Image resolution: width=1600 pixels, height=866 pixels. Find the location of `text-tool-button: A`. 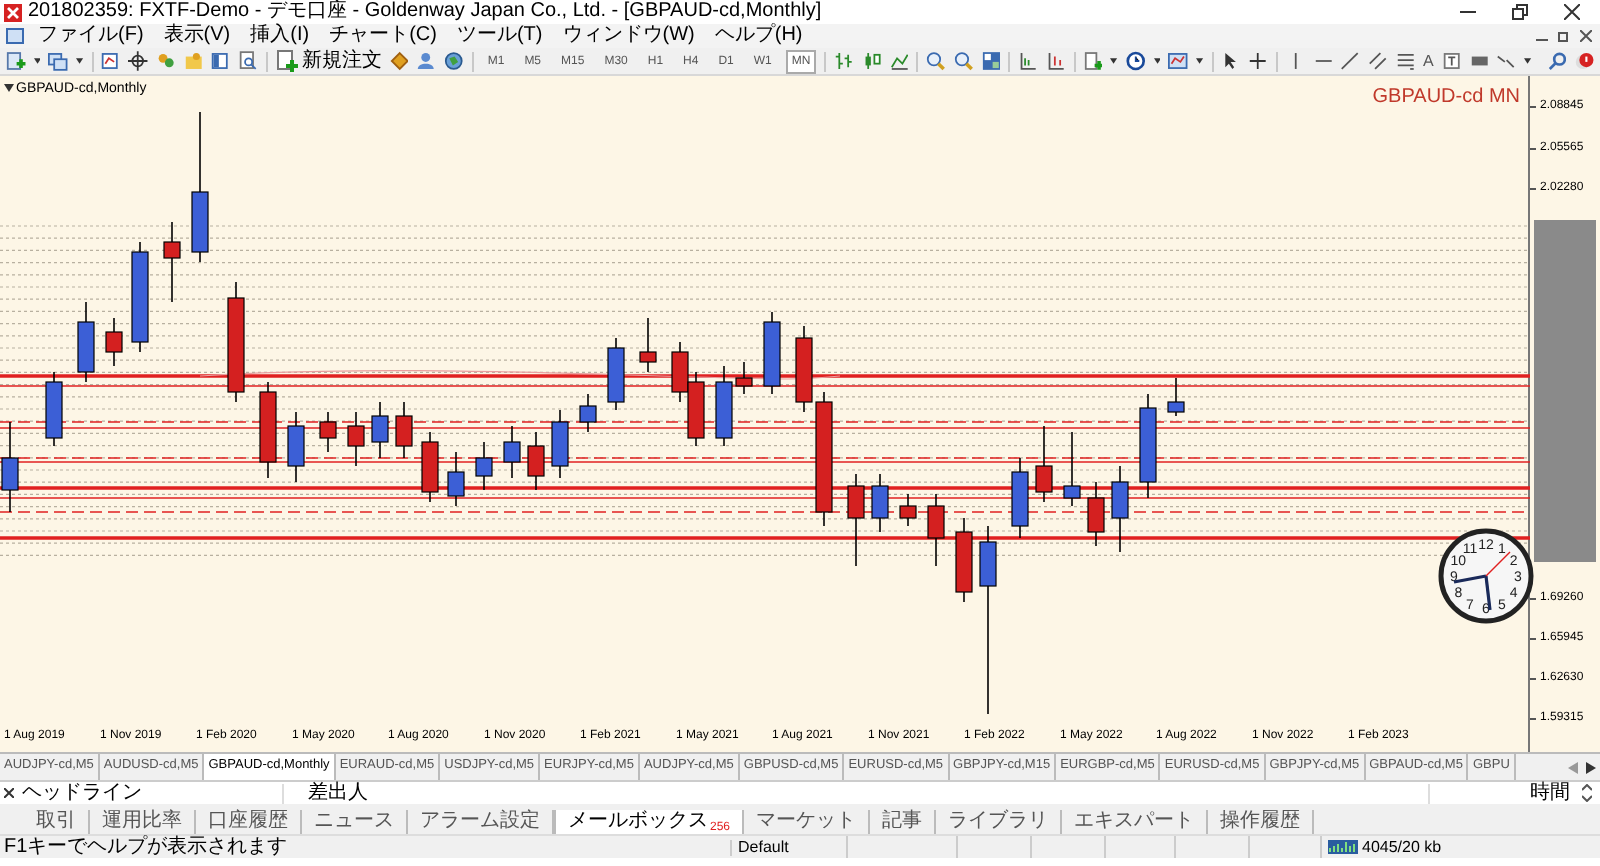

text-tool-button: A is located at coordinates (1428, 61).